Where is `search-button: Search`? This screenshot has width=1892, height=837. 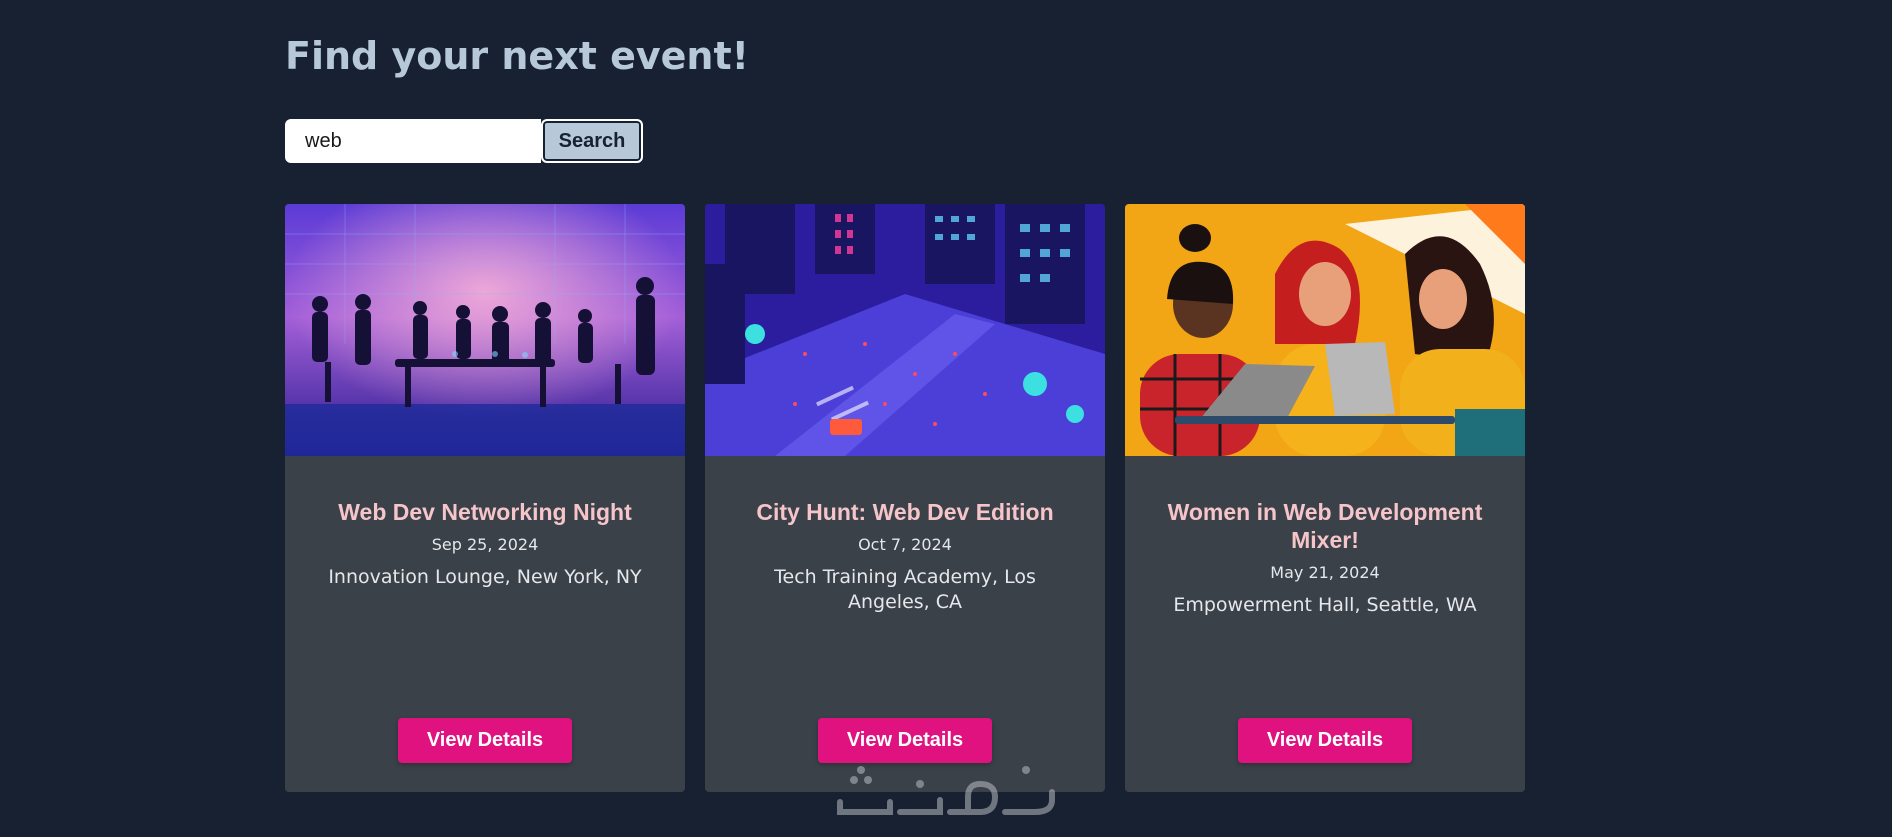
search-button: Search is located at coordinates (592, 141).